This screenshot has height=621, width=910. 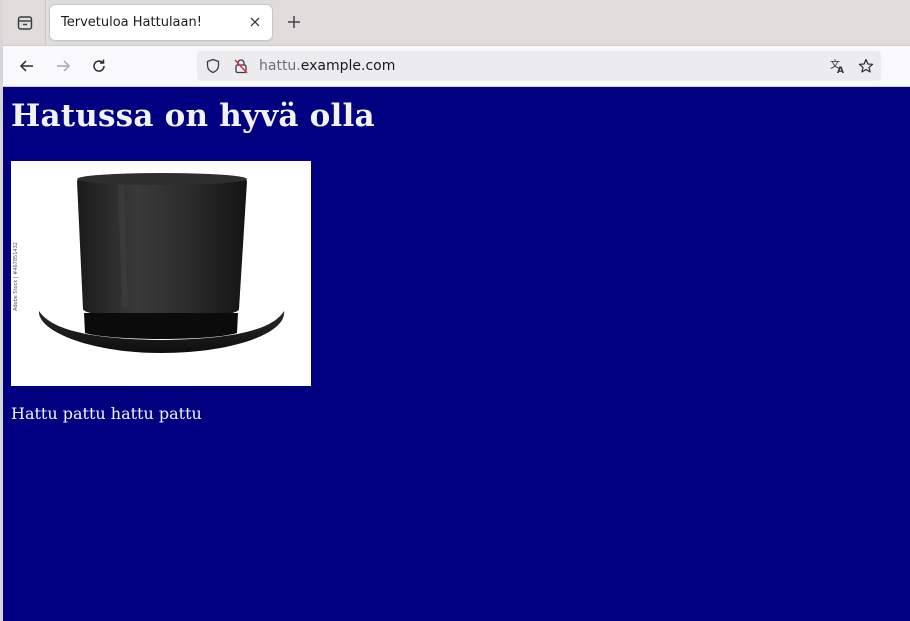 I want to click on tracking-shield-icon, so click(x=213, y=66).